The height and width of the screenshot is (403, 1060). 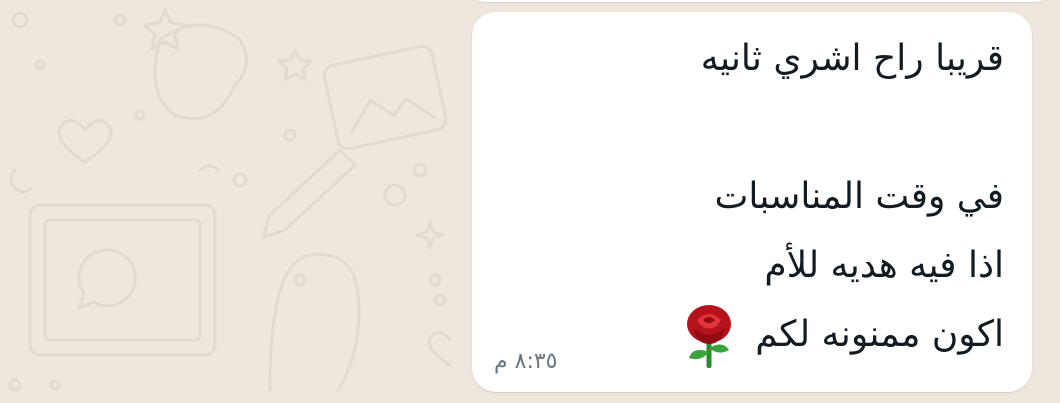 What do you see at coordinates (165, 29) in the screenshot?
I see `star-doodle` at bounding box center [165, 29].